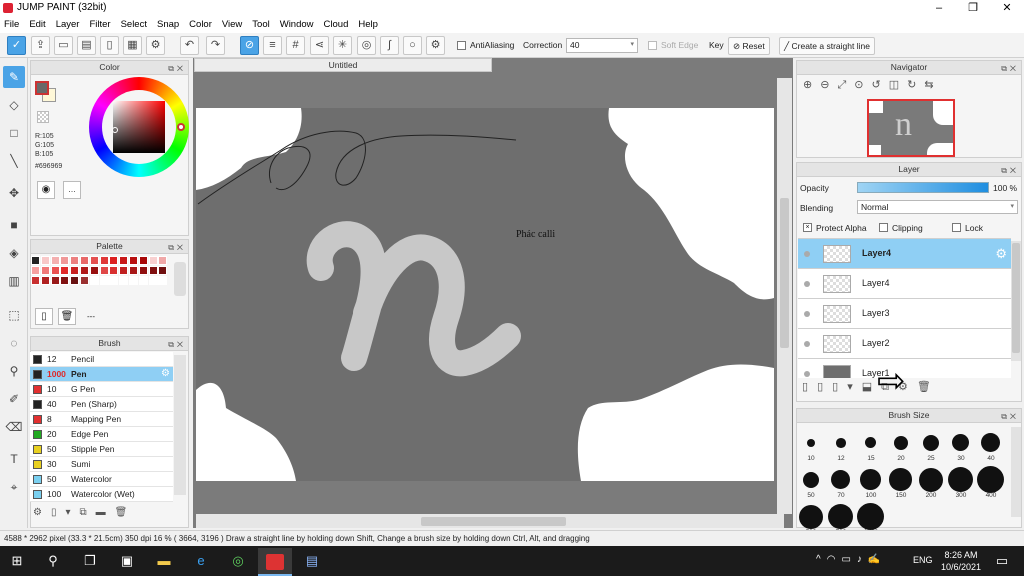 This screenshot has width=1024, height=576. Describe the element at coordinates (821, 559) in the screenshot. I see `chevron-up-icon: ^` at that location.